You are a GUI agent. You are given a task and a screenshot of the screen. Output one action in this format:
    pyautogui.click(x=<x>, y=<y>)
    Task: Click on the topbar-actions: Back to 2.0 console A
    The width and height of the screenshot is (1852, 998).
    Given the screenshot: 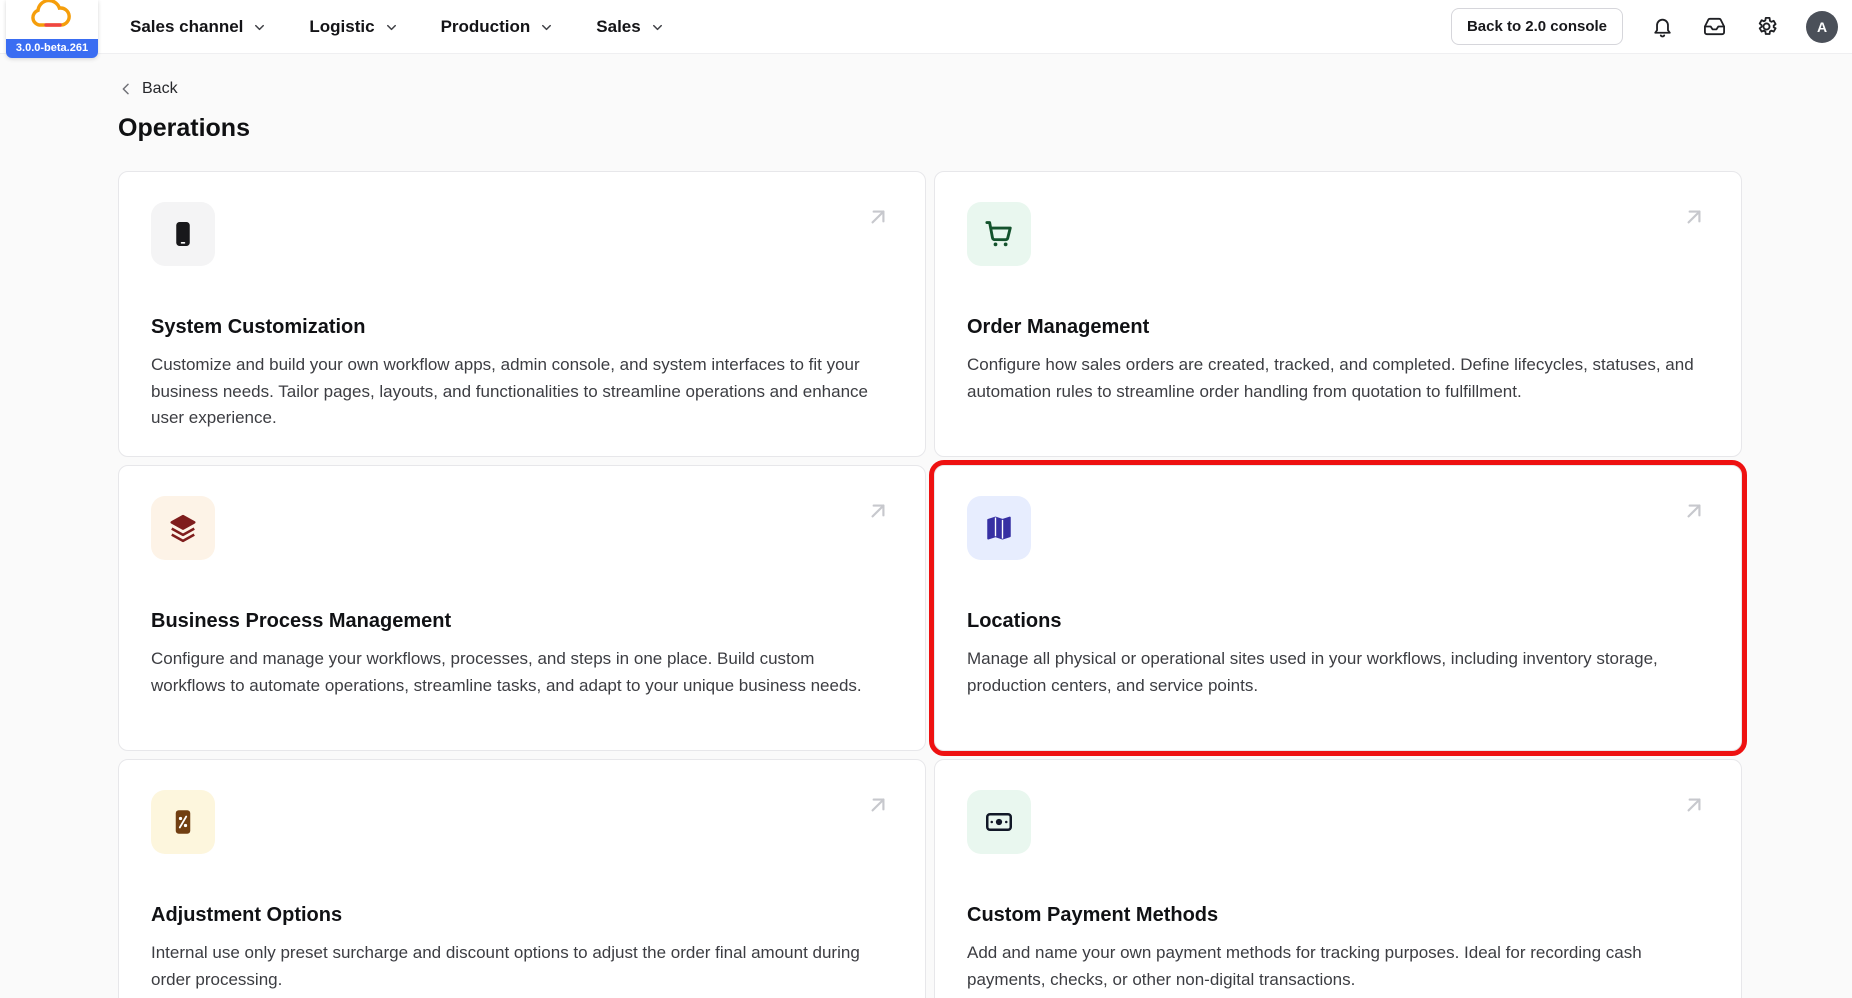 What is the action you would take?
    pyautogui.click(x=1644, y=26)
    